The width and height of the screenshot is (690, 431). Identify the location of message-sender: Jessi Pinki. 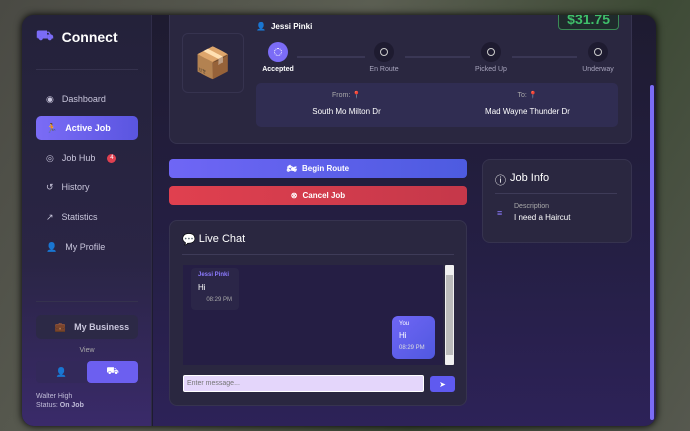
(214, 275).